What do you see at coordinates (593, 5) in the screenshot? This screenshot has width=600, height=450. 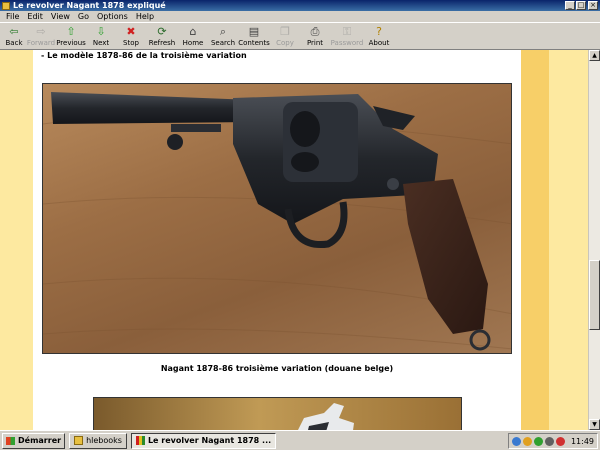 I see `close-button: ×` at bounding box center [593, 5].